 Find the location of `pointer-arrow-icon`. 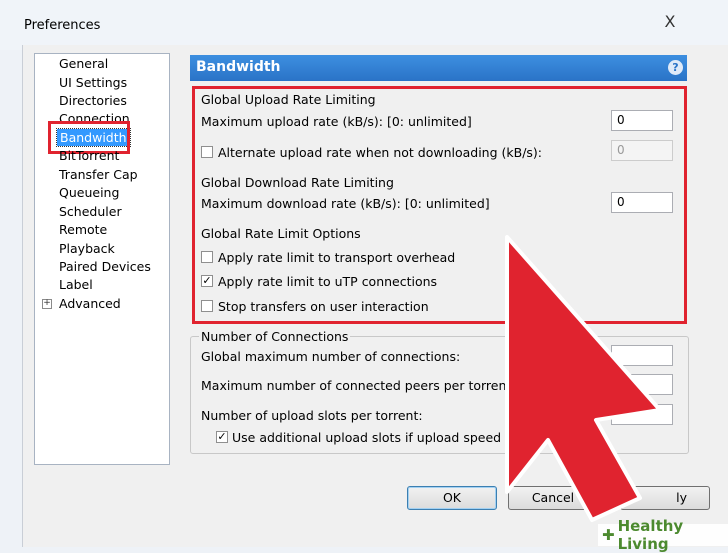

pointer-arrow-icon is located at coordinates (583, 378).